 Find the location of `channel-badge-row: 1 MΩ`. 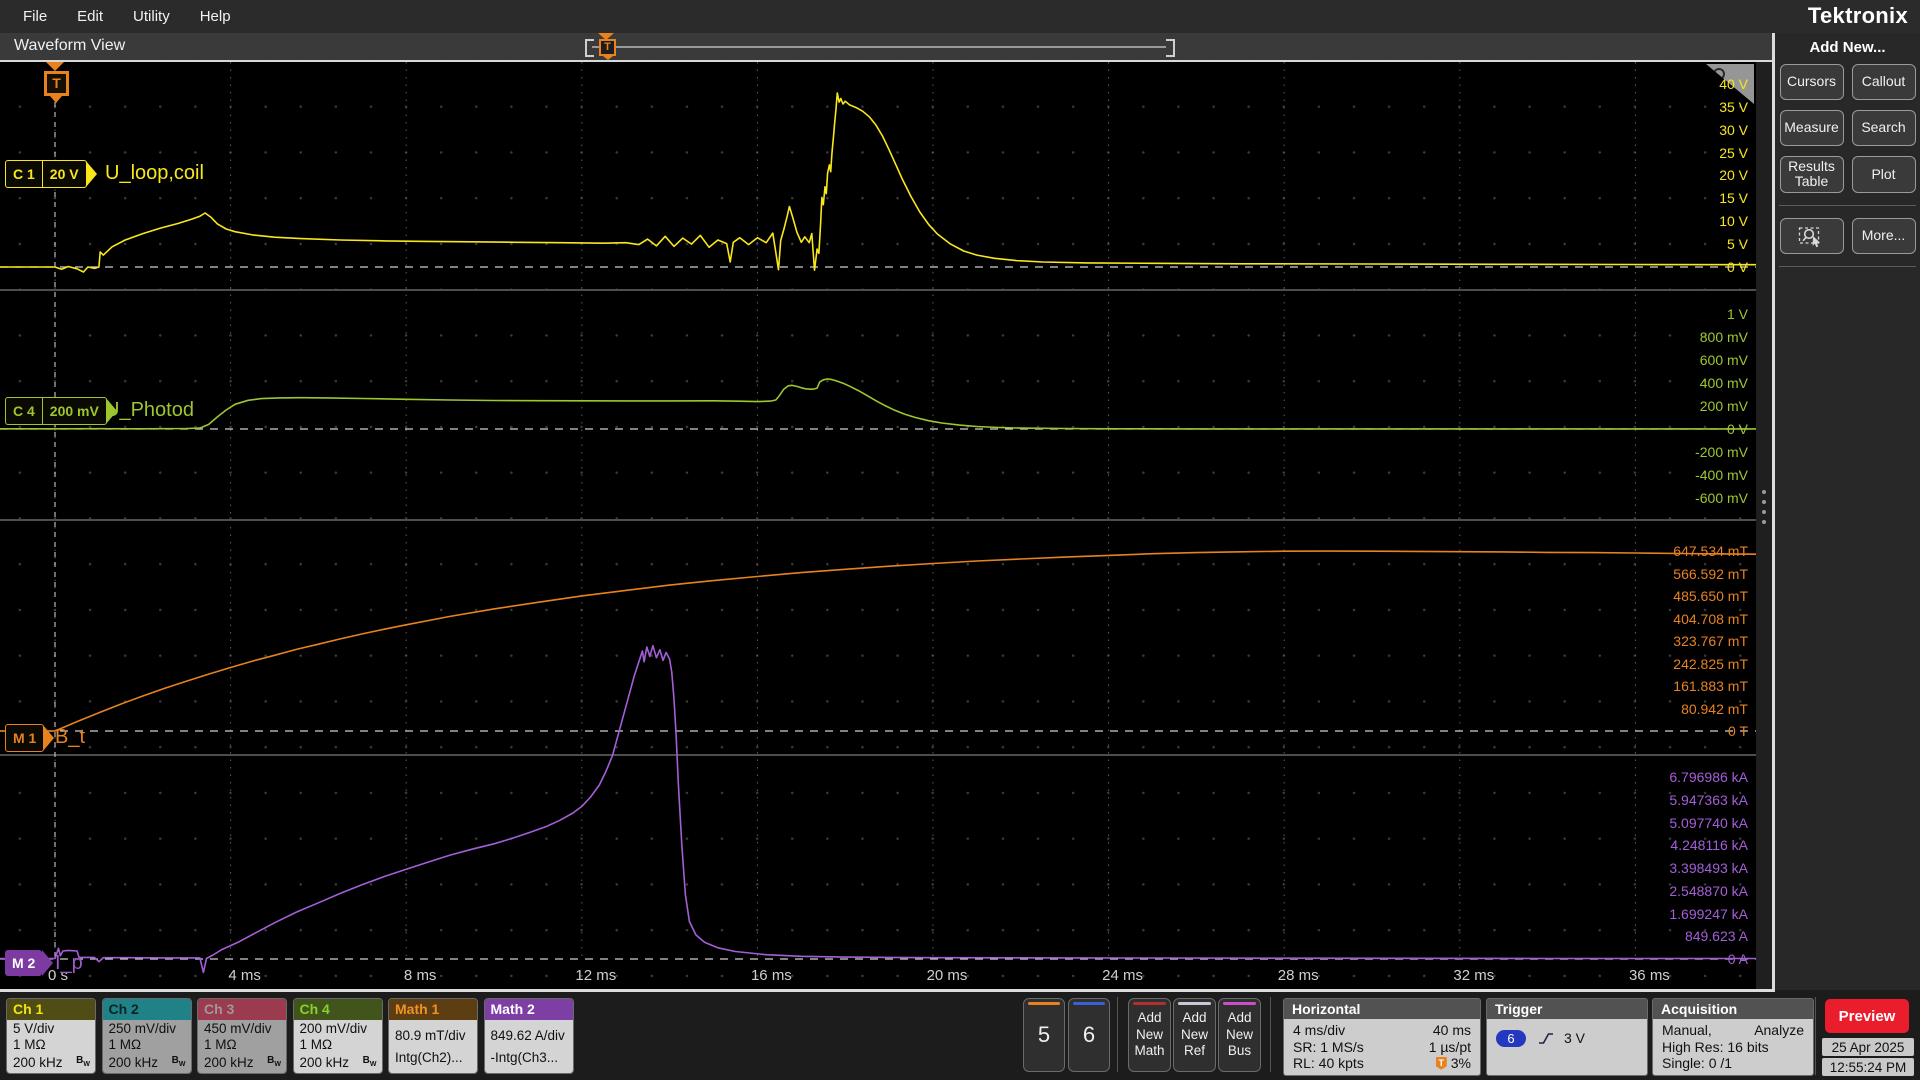

channel-badge-row: 1 MΩ is located at coordinates (29, 1044).